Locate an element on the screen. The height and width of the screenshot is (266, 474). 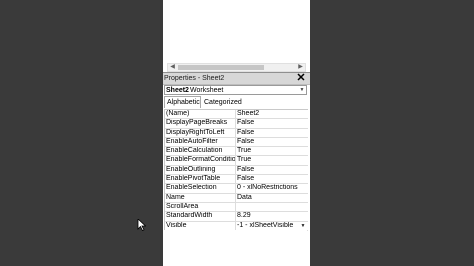
property-row: ScrollArea is located at coordinates (236, 207).